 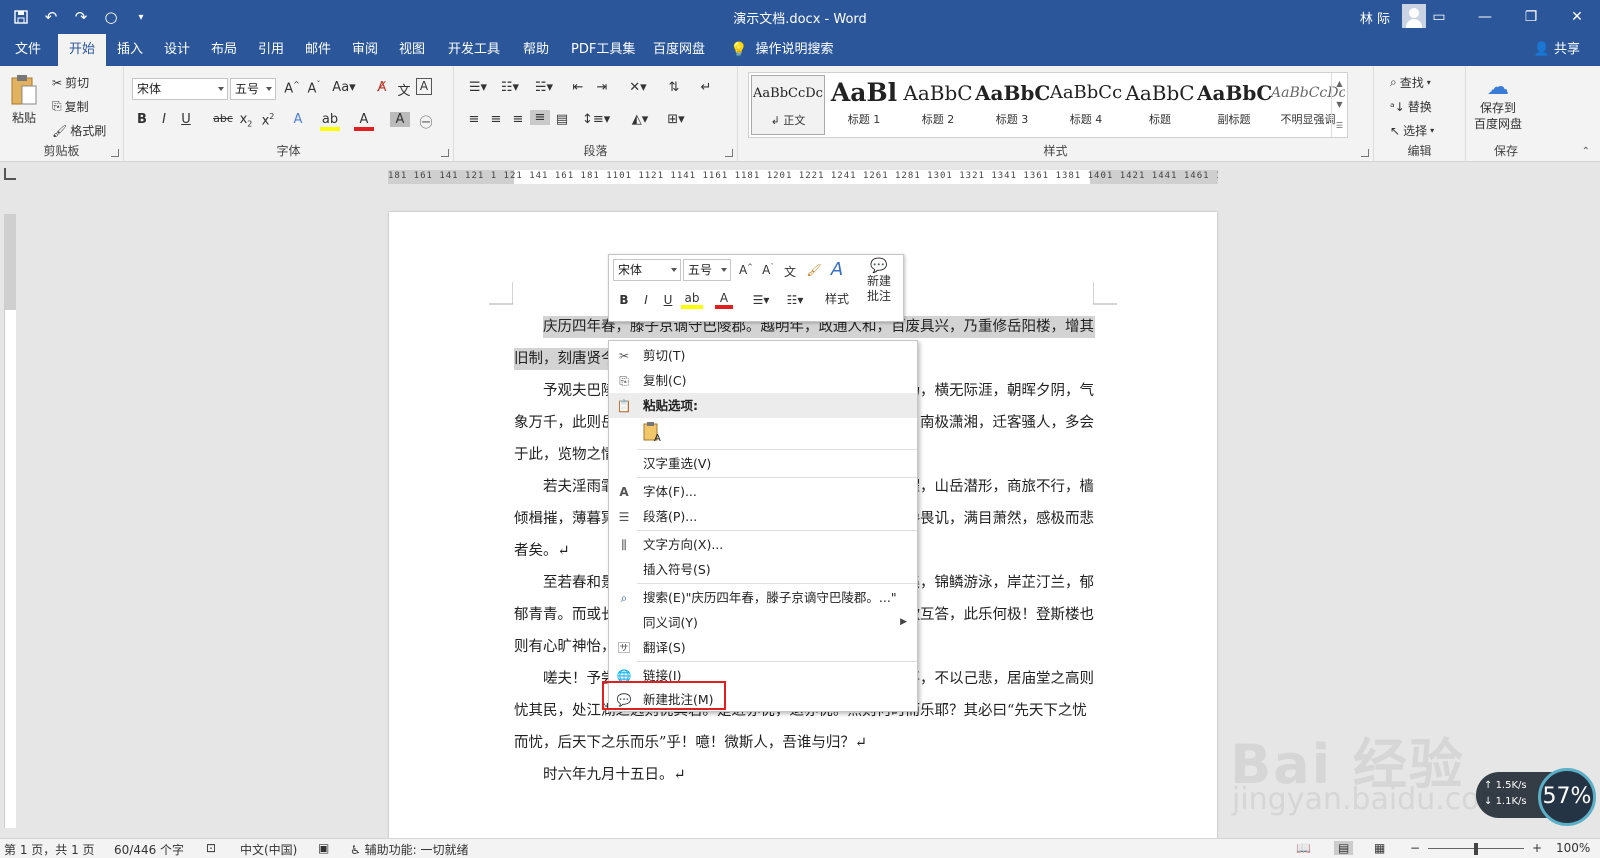 What do you see at coordinates (763, 597) in the screenshot?
I see `menu-item-search: ⌕ 搜索(E)"庆历四年春，滕子京谪守巴陵郡。..."` at bounding box center [763, 597].